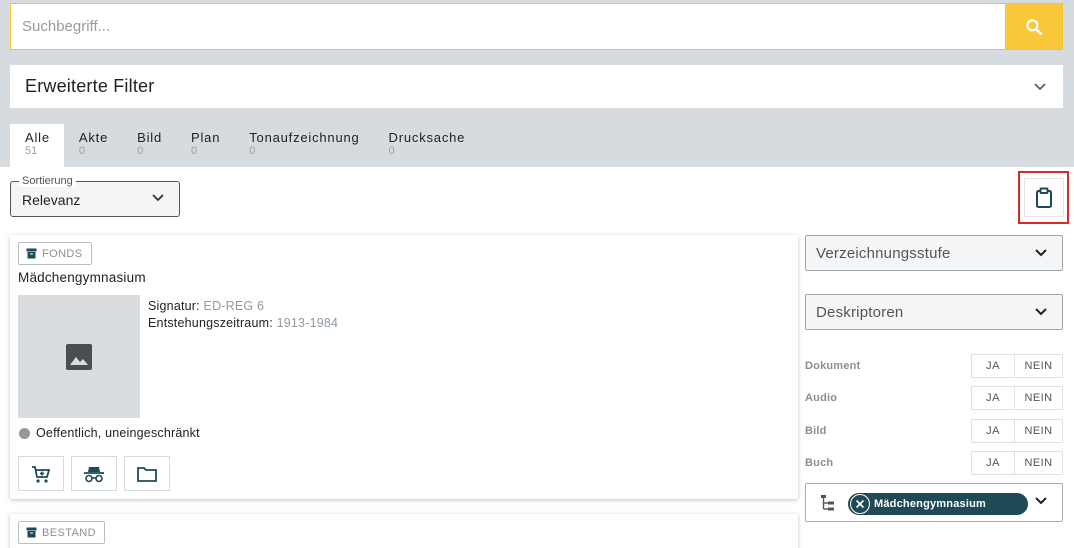 Image resolution: width=1074 pixels, height=548 pixels. What do you see at coordinates (51, 200) in the screenshot?
I see `sort-value: Relevanz` at bounding box center [51, 200].